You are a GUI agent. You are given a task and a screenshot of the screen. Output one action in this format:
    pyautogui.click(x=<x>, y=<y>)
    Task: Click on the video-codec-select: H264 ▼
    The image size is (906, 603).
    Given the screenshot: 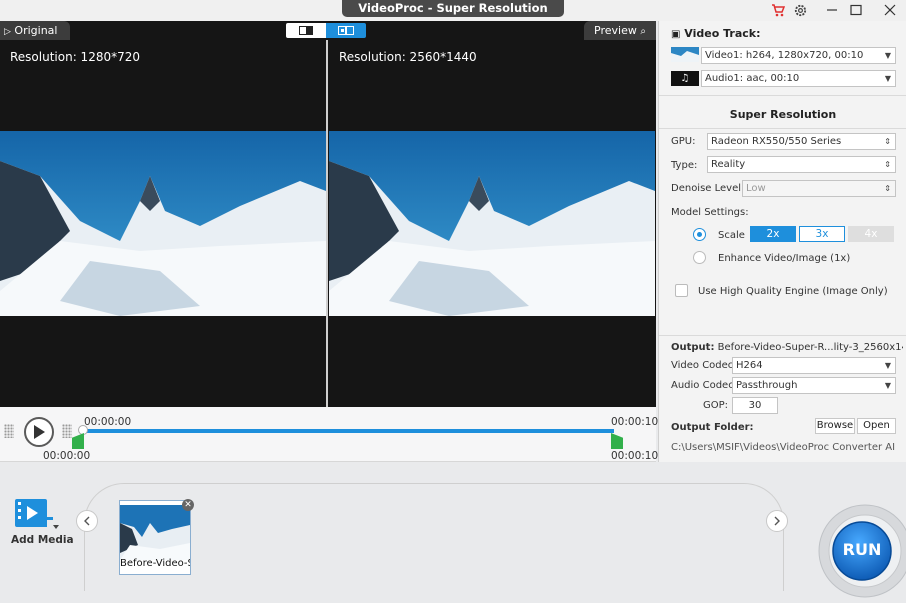 What is the action you would take?
    pyautogui.click(x=814, y=365)
    